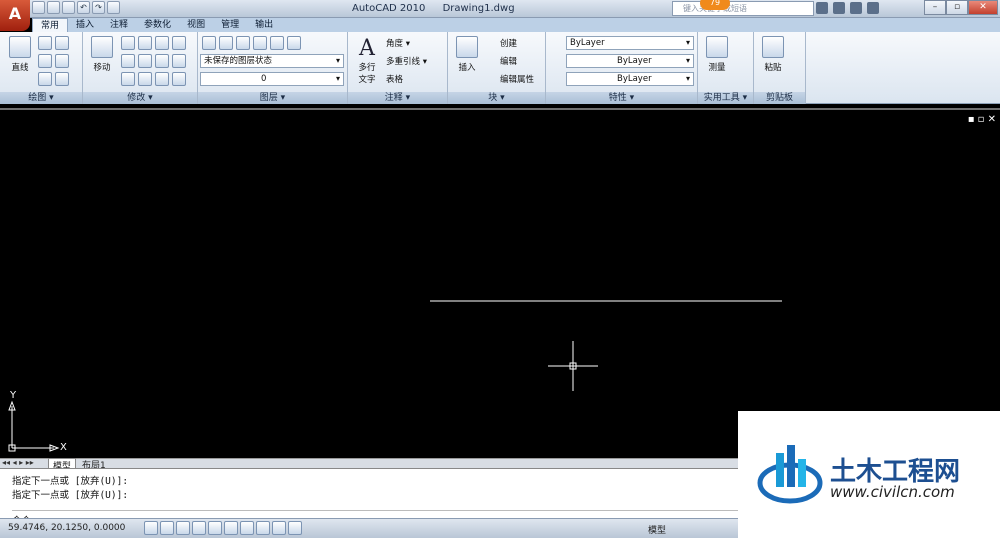 This screenshot has width=1000, height=538. I want to click on erase-icon, so click(179, 43).